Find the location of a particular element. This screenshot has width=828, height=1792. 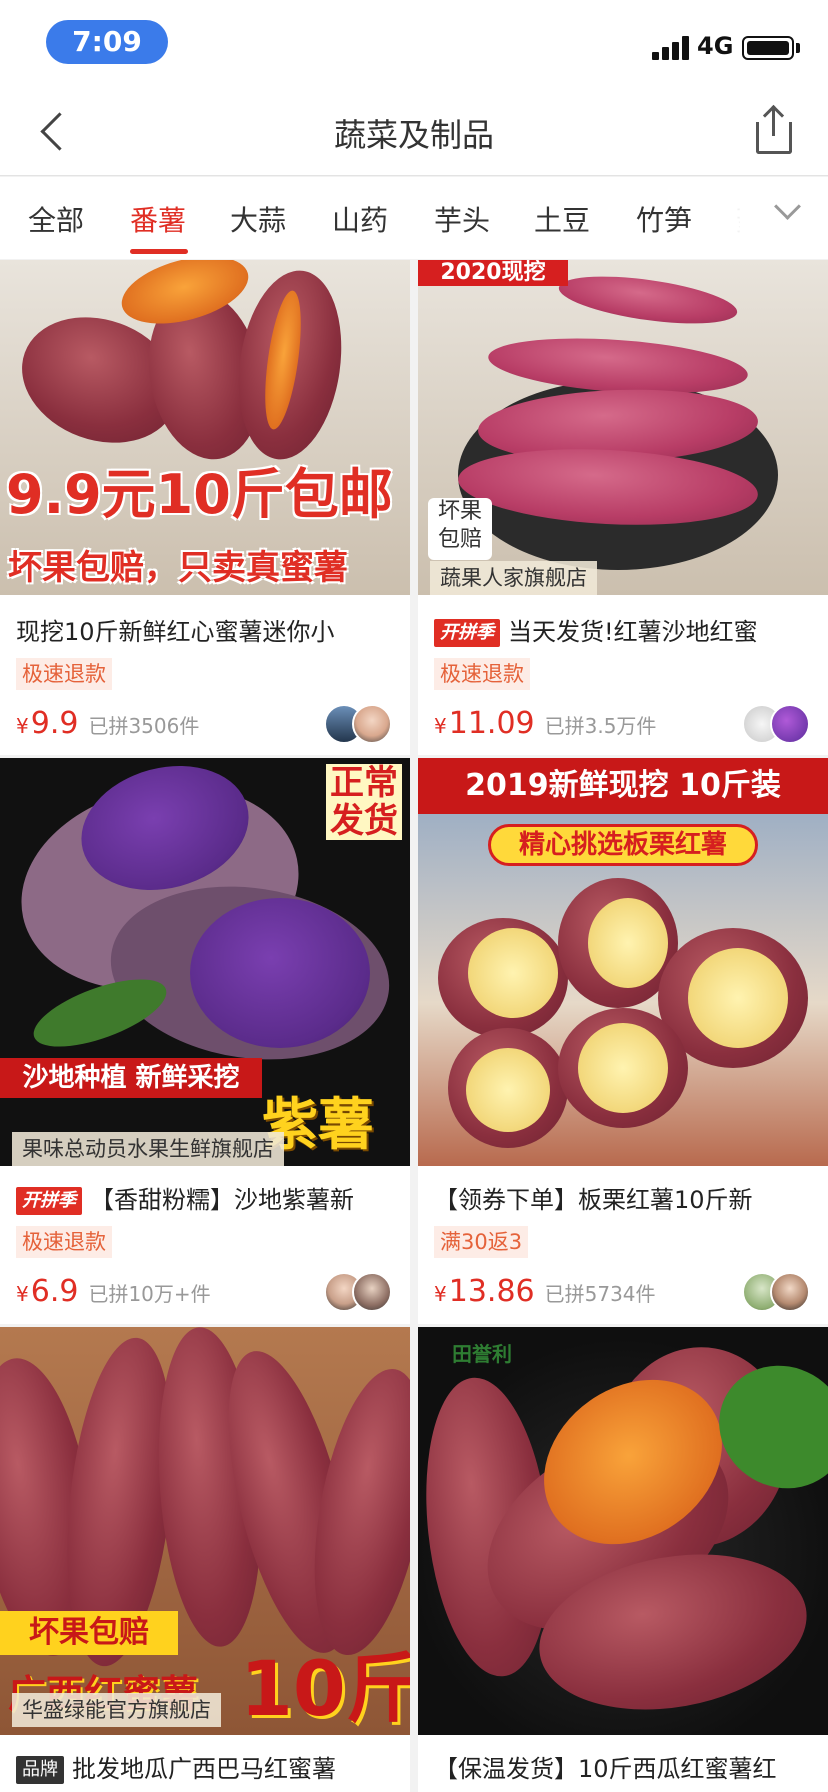

product-image: 2020现挖 坏果 包赔 蔬果人家旗舰店 is located at coordinates (623, 427).